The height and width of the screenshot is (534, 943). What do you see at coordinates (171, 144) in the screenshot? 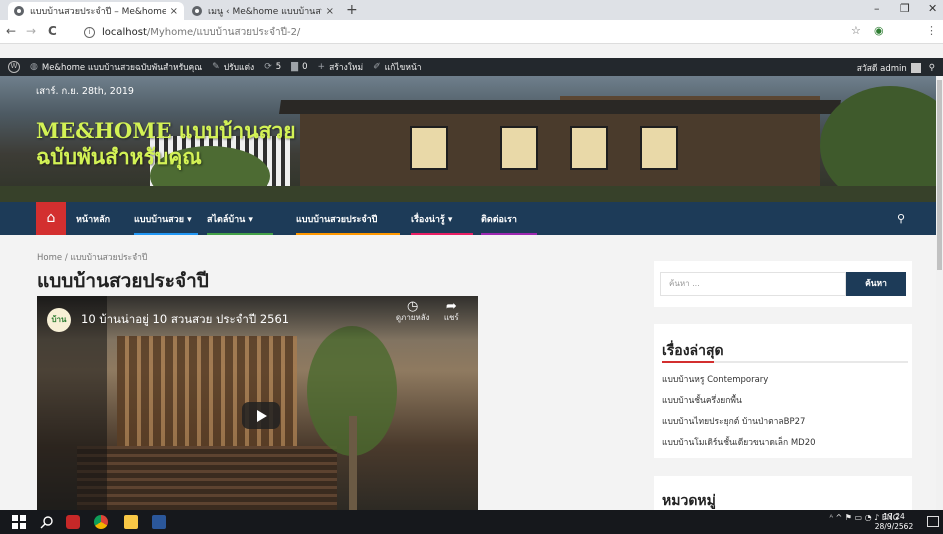
I see `site-title: ME&HOME แบบบ้านสวยฉบับพันสำหรับคุณ` at bounding box center [171, 144].